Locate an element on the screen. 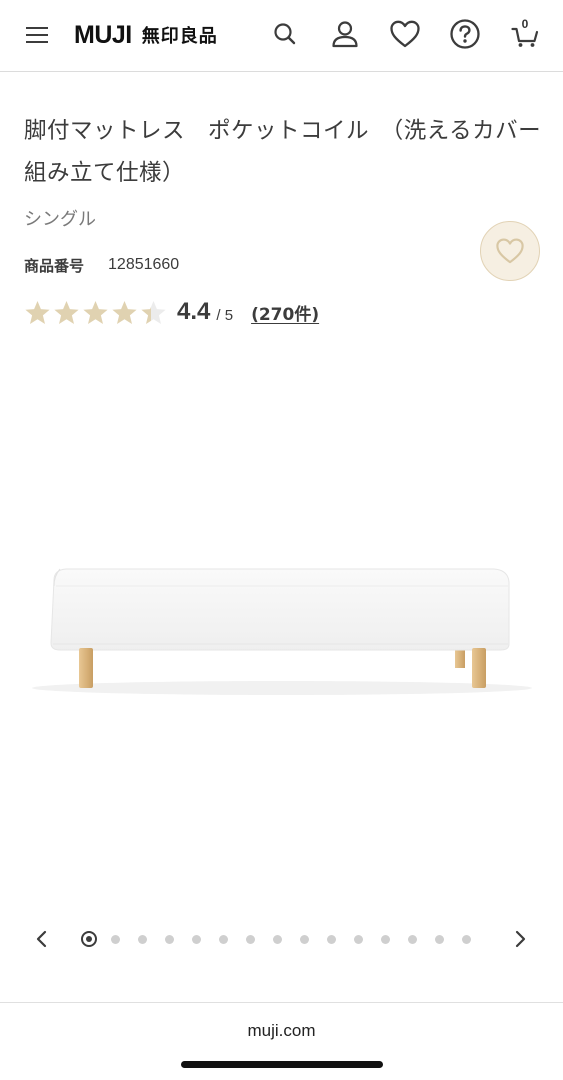  star-rating is located at coordinates (95, 312).